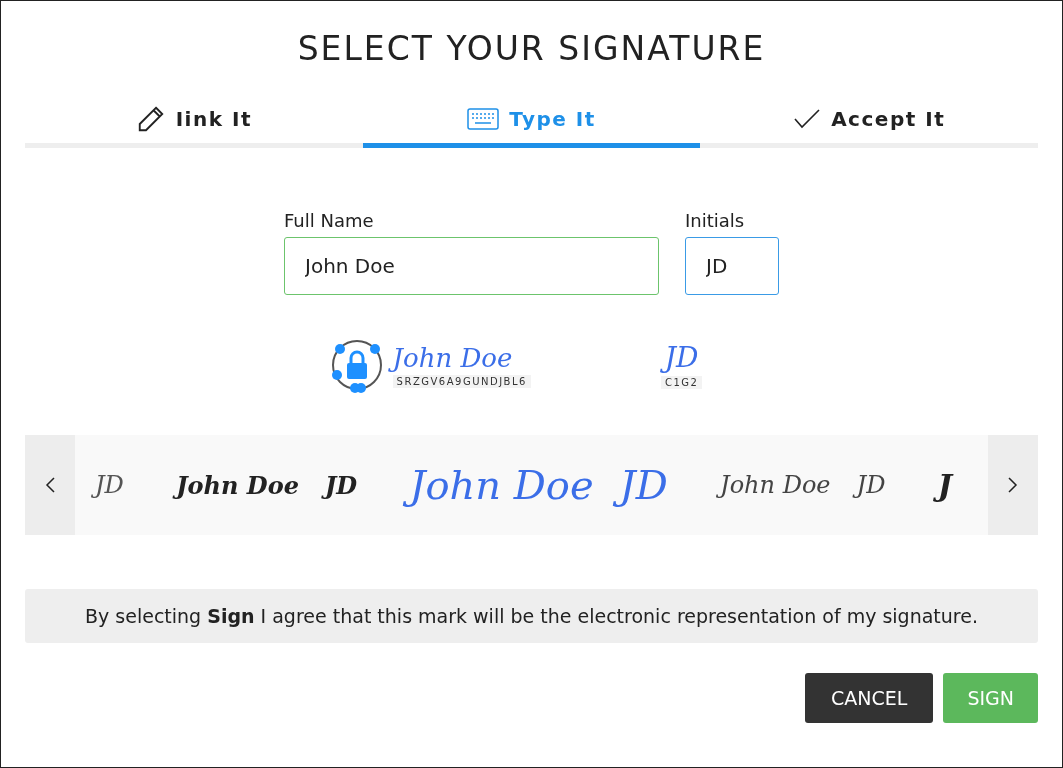 The height and width of the screenshot is (768, 1063). I want to click on next-button, so click(1013, 485).